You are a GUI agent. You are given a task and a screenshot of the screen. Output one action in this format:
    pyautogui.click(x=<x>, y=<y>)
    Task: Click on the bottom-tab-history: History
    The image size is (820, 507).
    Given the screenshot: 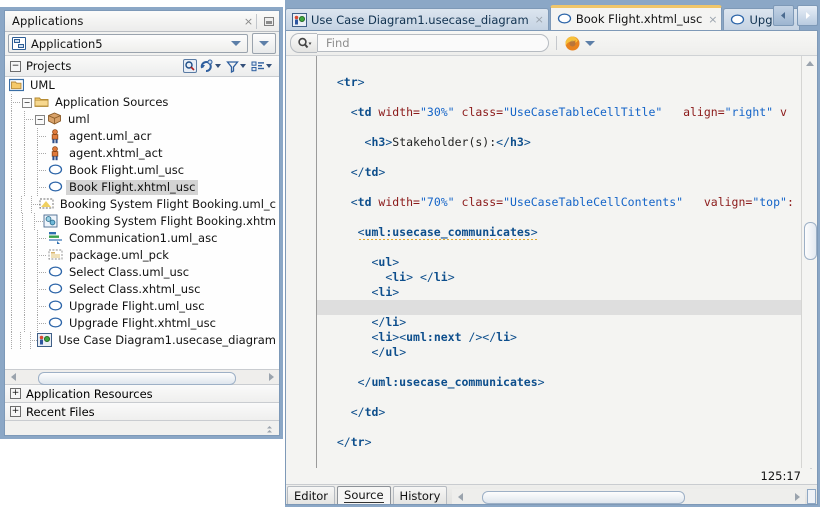 What is the action you would take?
    pyautogui.click(x=420, y=495)
    